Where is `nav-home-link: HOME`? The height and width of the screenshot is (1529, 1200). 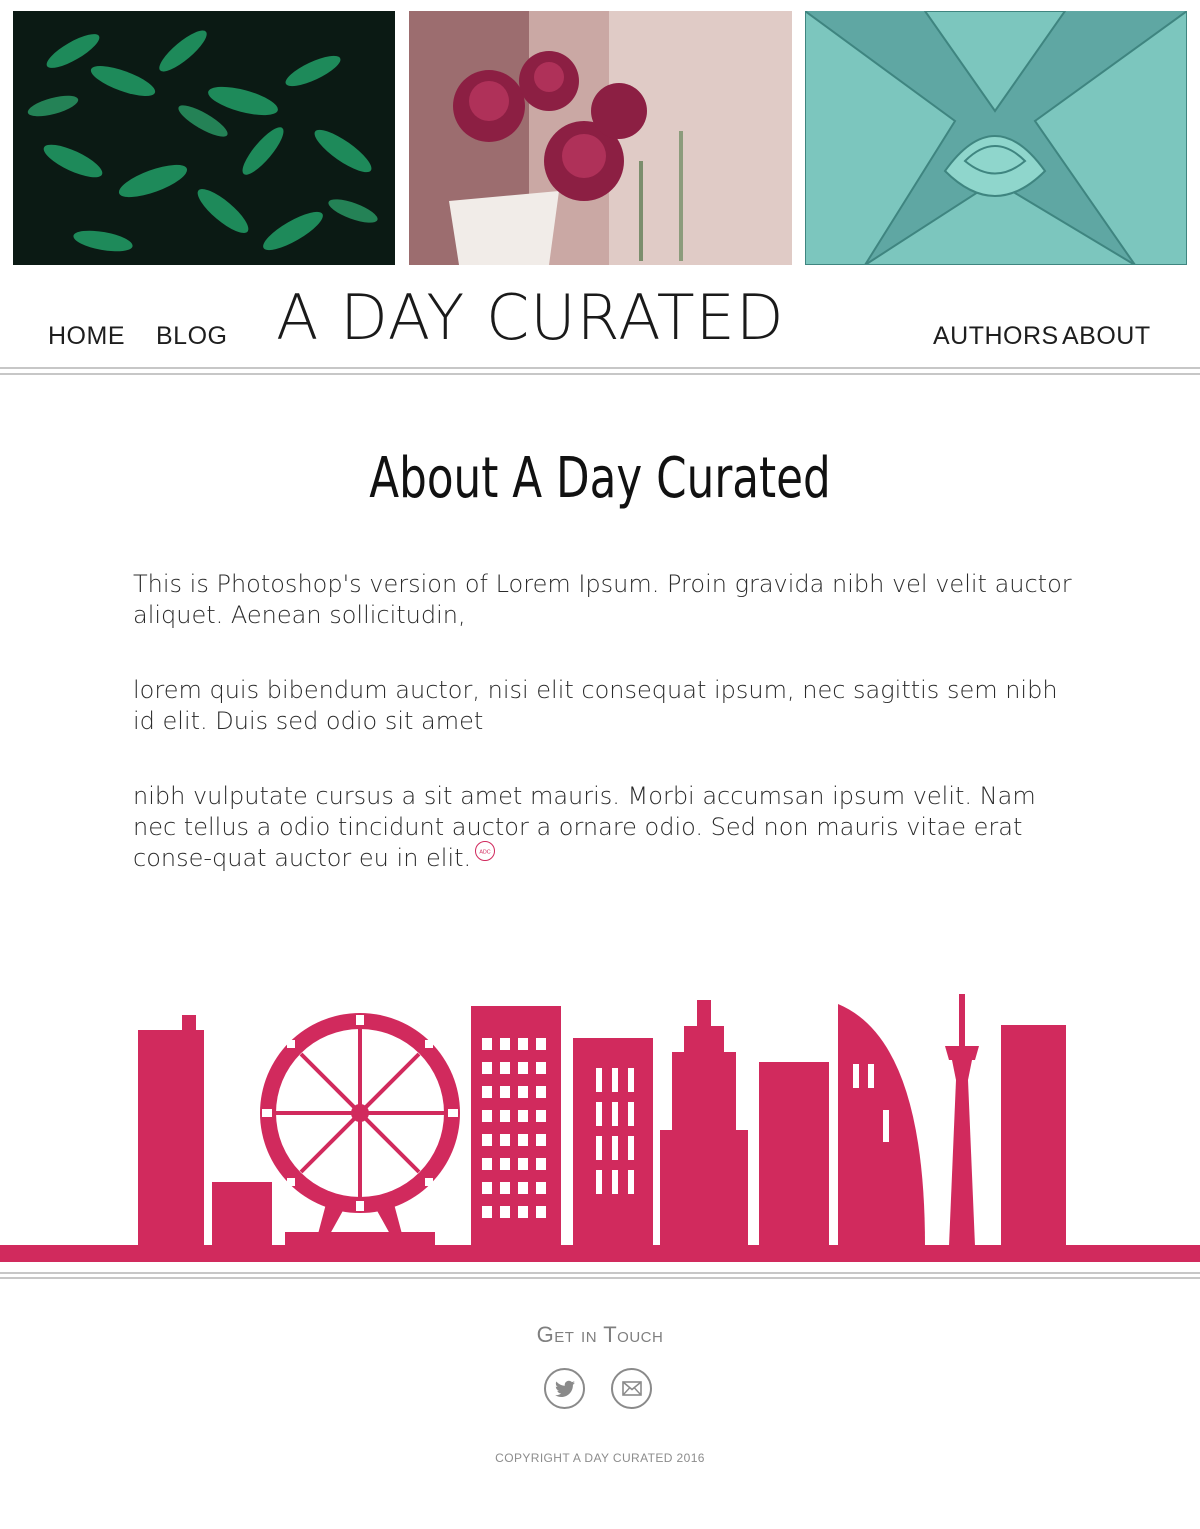 nav-home-link: HOME is located at coordinates (86, 336).